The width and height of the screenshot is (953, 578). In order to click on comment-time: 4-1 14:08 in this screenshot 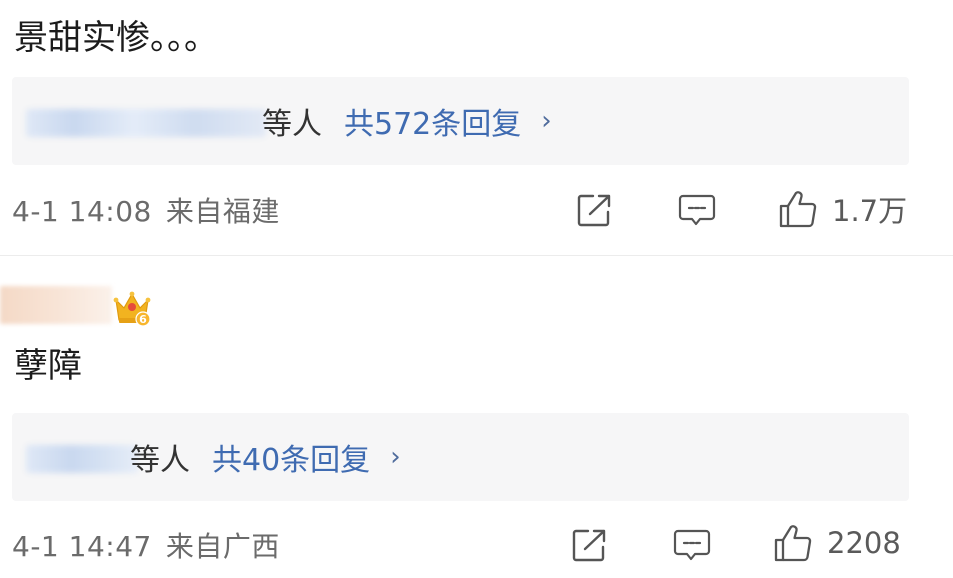, I will do `click(82, 211)`.